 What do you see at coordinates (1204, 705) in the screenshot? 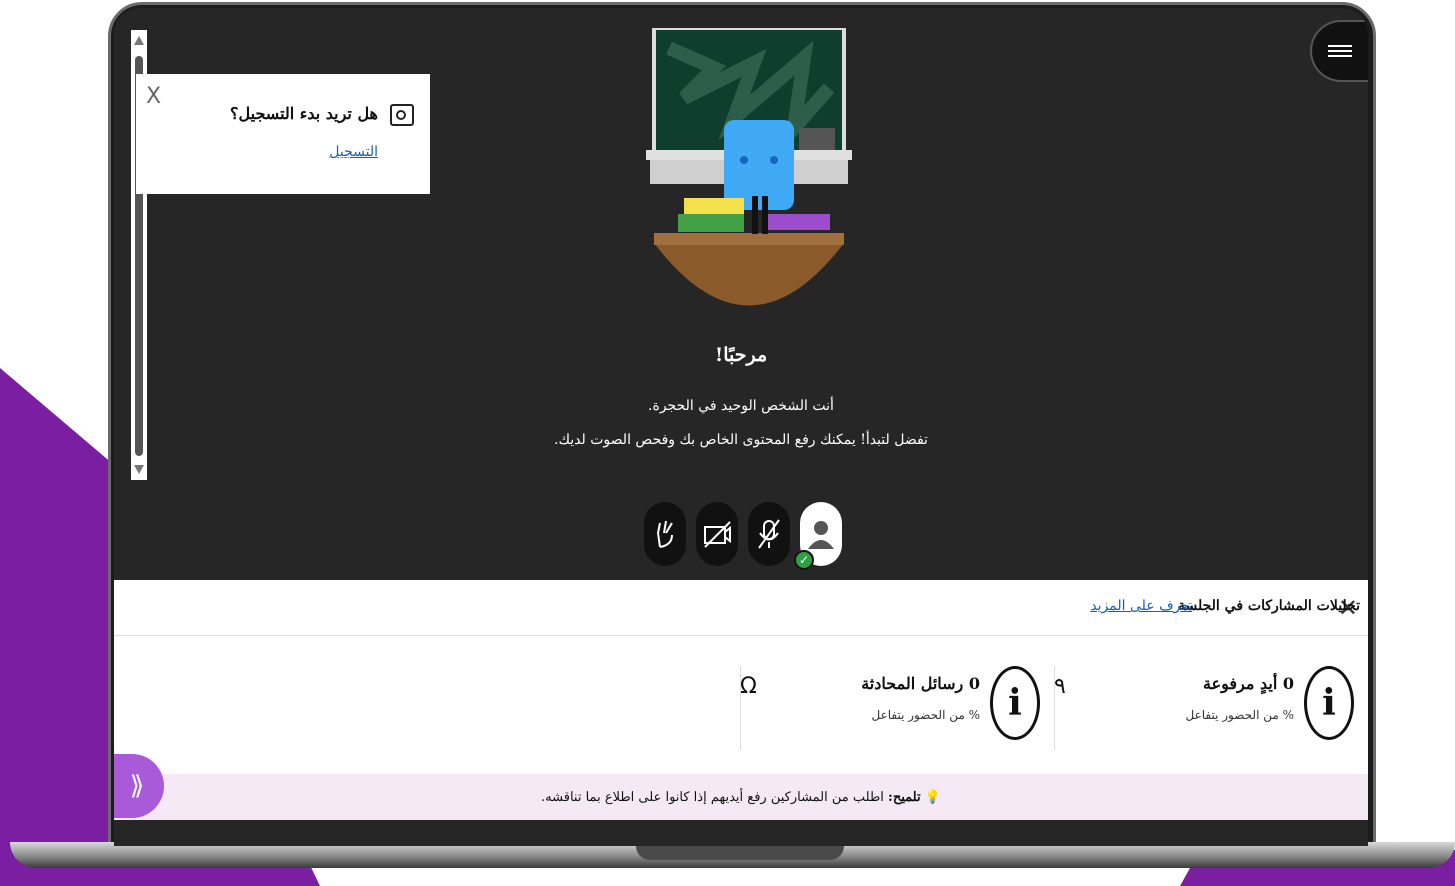
I see `raised-hands-stat: i 0 أيدٍ مرفوعة % من الحضور يتفاعل ٩` at bounding box center [1204, 705].